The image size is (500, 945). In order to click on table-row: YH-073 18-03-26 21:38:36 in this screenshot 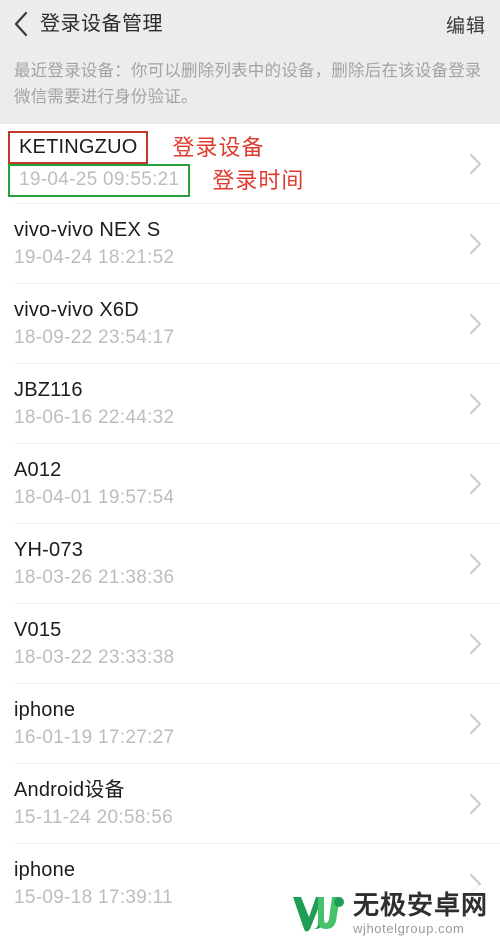, I will do `click(250, 564)`.